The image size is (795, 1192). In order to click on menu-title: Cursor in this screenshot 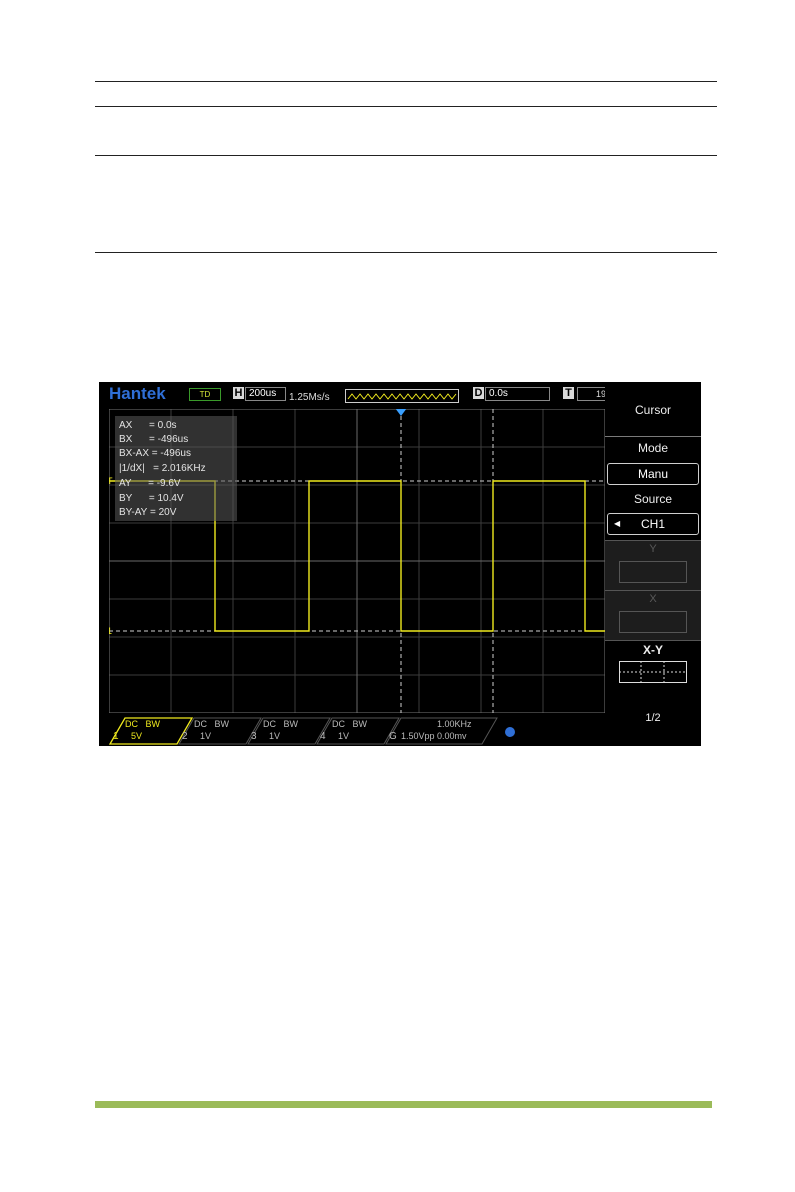, I will do `click(652, 410)`.